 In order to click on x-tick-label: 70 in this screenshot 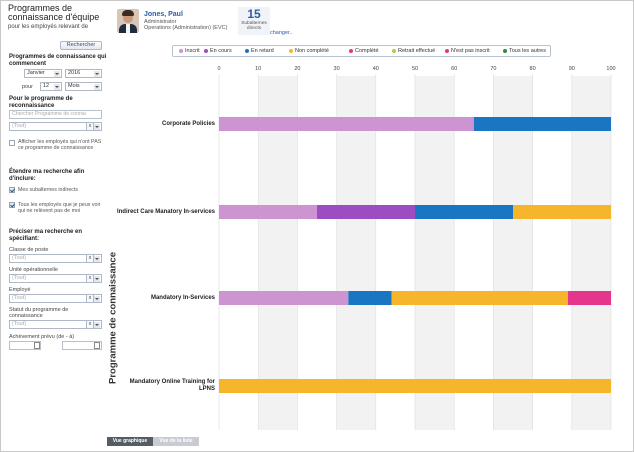, I will do `click(493, 69)`.